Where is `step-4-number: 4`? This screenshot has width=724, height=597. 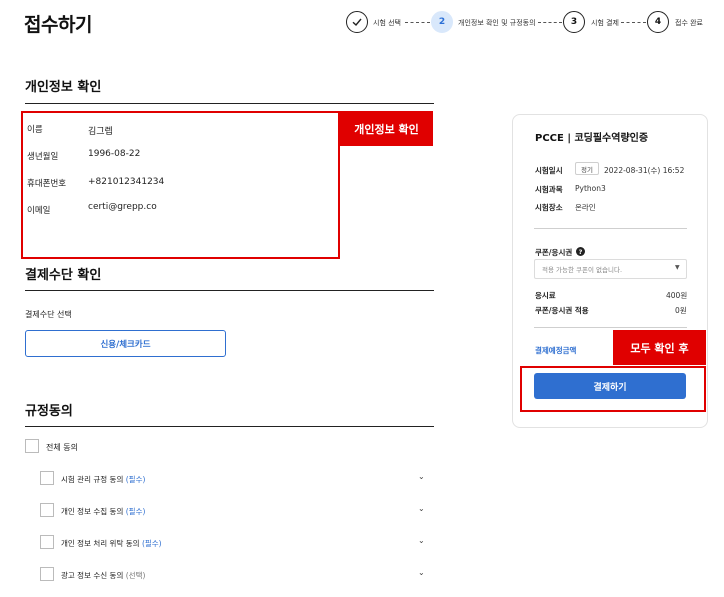 step-4-number: 4 is located at coordinates (658, 22).